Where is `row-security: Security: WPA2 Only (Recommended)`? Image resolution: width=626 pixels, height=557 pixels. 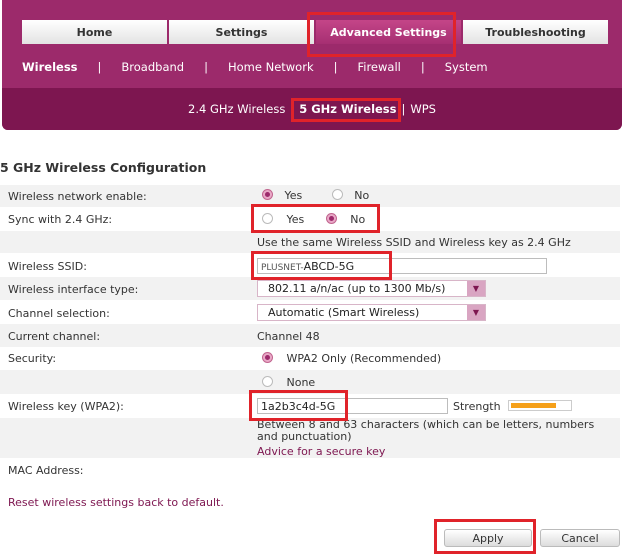 row-security: Security: WPA2 Only (Recommended) is located at coordinates (310, 358).